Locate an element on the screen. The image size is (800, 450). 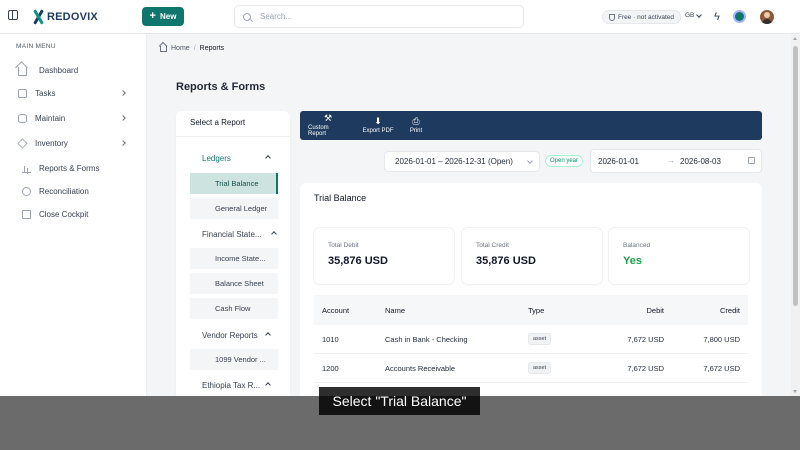
cell-type: asset is located at coordinates (540, 368).